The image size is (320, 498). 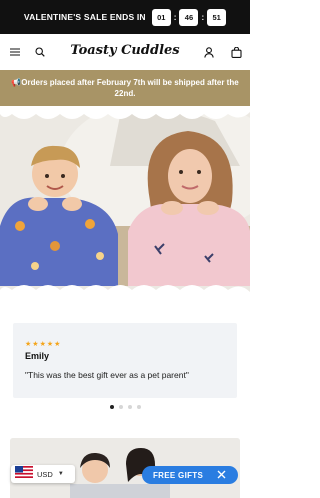 I want to click on currency-selector: USD ▼, so click(x=43, y=474).